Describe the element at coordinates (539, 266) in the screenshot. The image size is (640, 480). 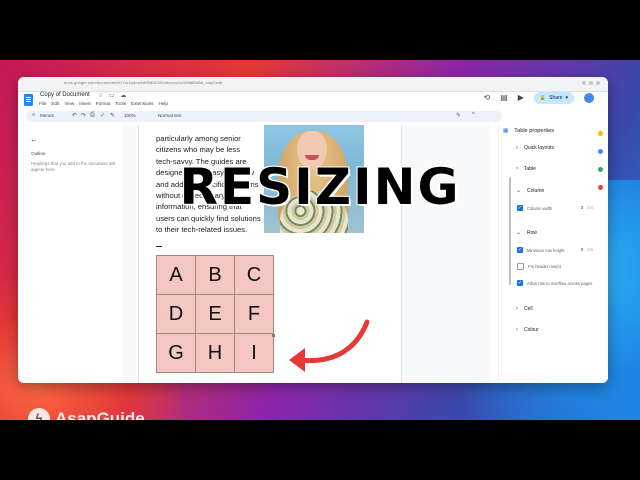
I see `pin-header-option: Pin header row(s)` at that location.